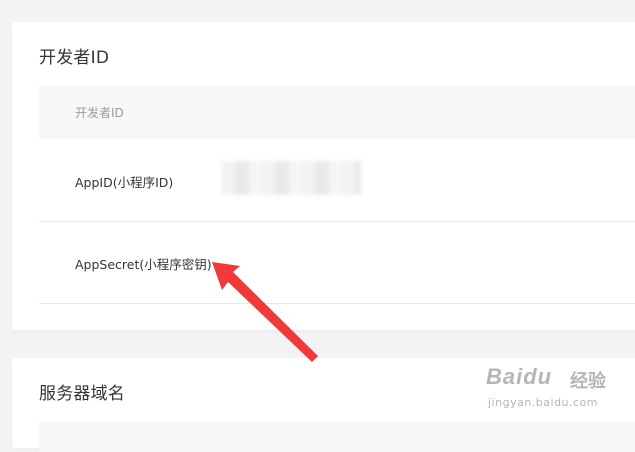 The height and width of the screenshot is (452, 635). Describe the element at coordinates (337, 112) in the screenshot. I see `table-header: 开发者ID` at that location.